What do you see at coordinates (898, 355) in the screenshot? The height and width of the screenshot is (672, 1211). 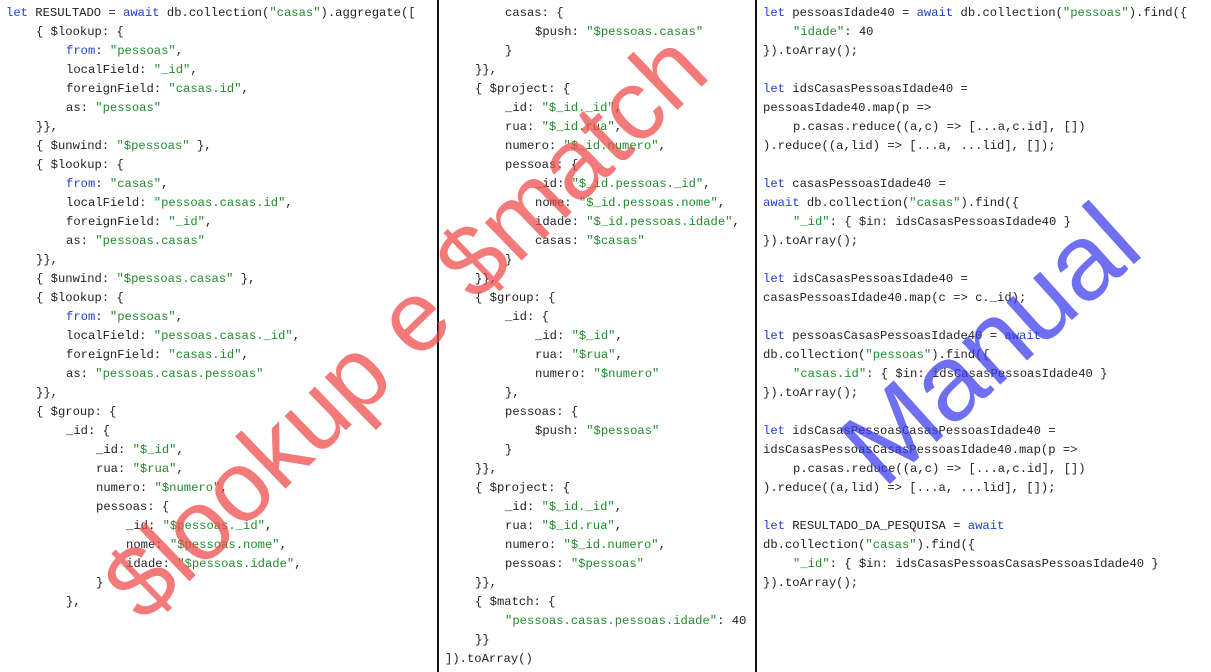 I see `code-string: "pessoas"` at bounding box center [898, 355].